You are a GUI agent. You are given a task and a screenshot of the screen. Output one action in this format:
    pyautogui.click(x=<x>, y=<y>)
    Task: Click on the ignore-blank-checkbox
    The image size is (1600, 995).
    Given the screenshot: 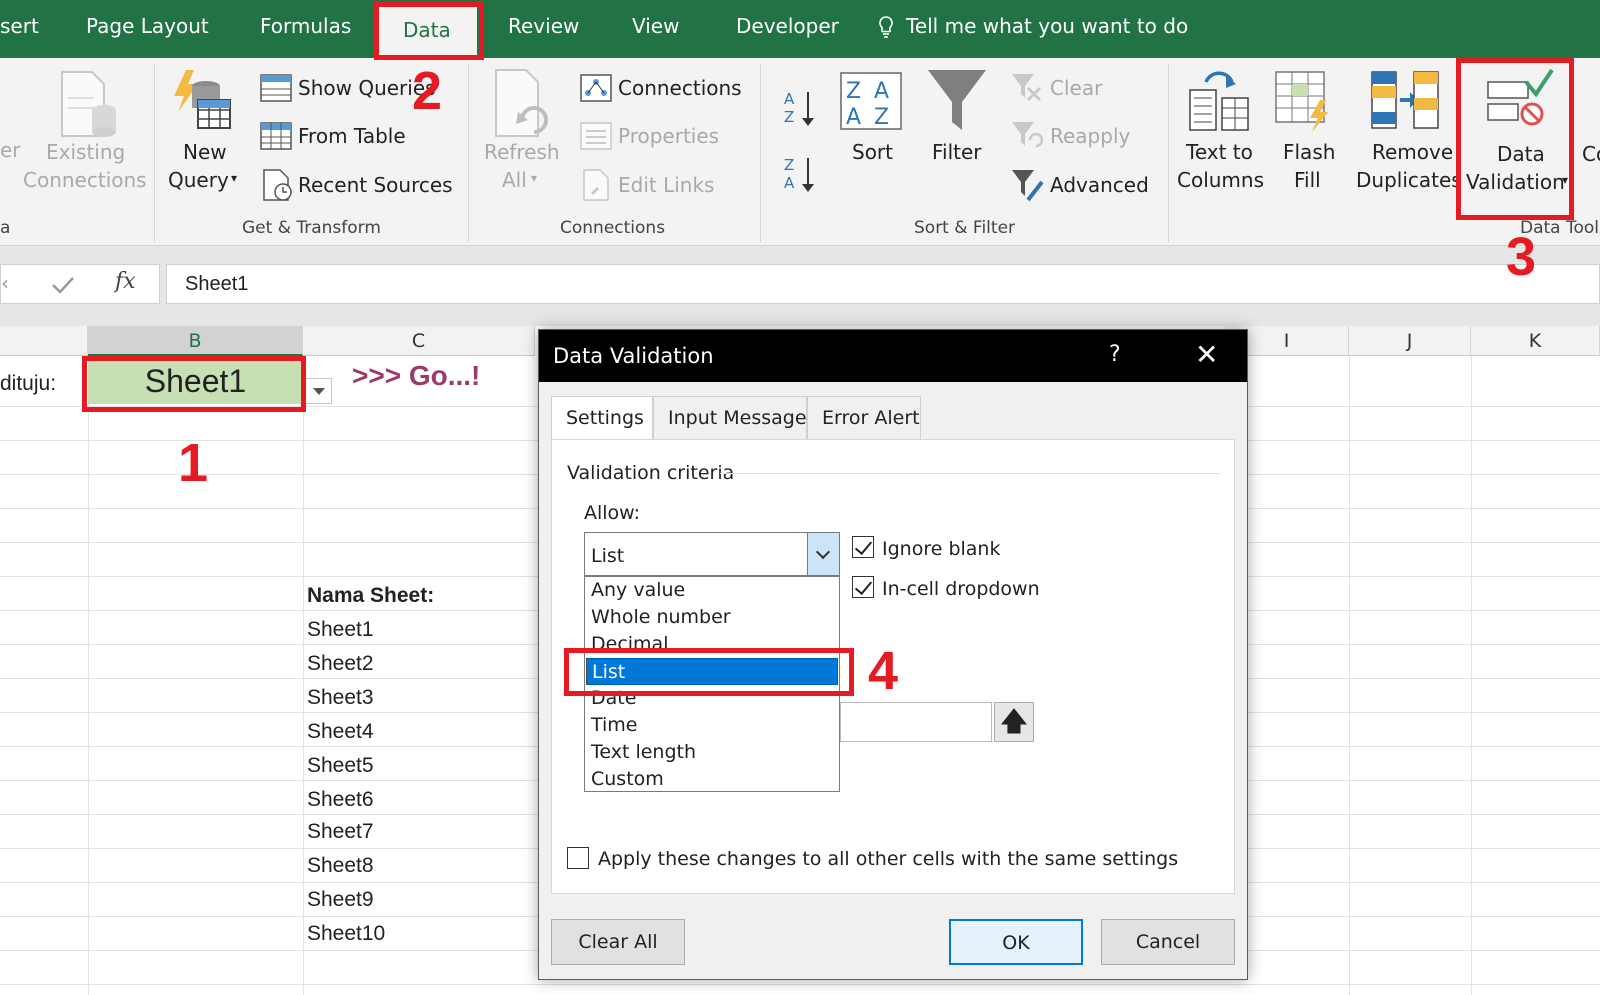 What is the action you would take?
    pyautogui.click(x=863, y=547)
    